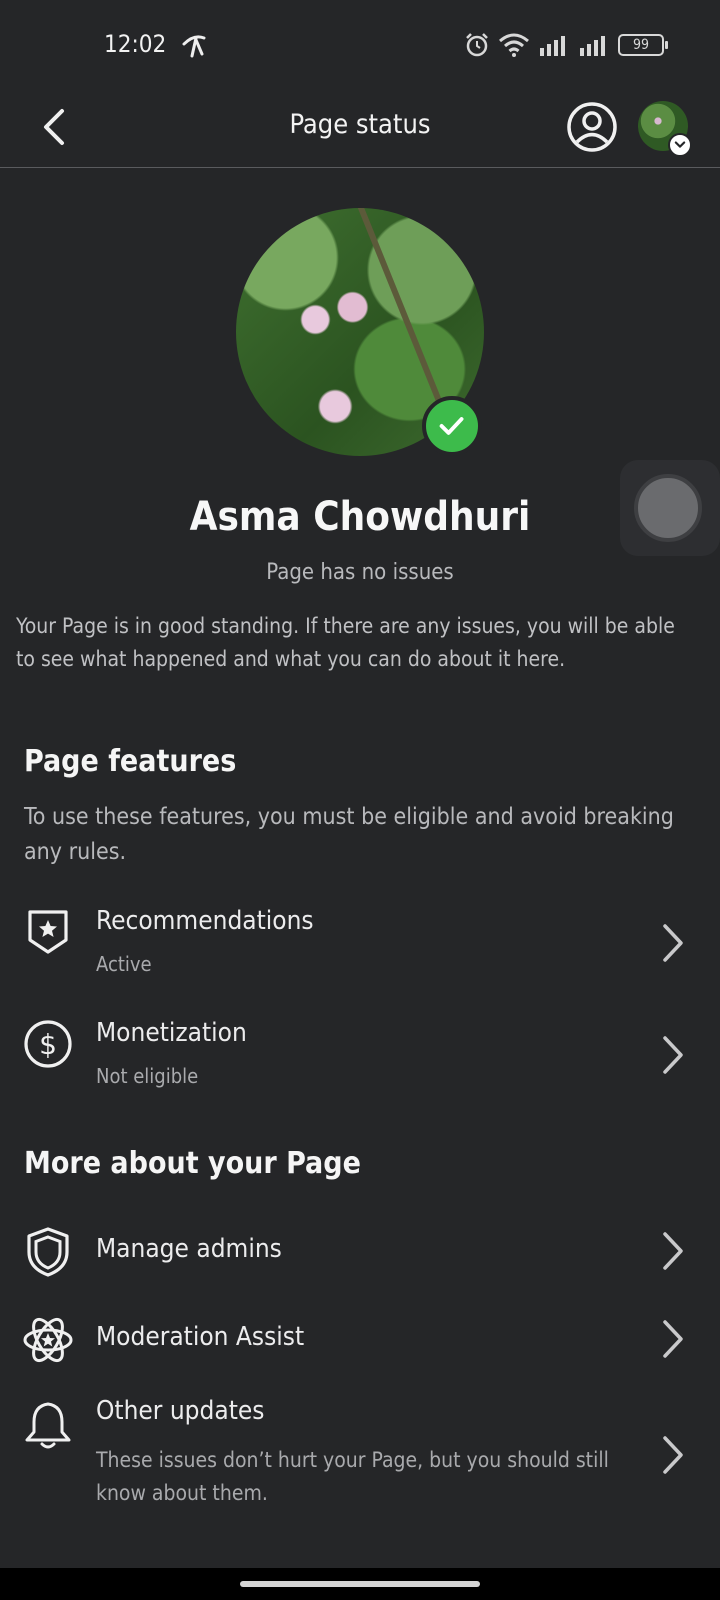 The image size is (720, 1600). I want to click on section-title-more-about: More about your Page, so click(192, 1163).